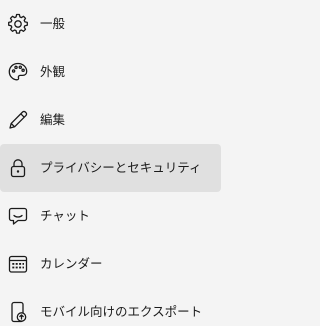 This screenshot has height=326, width=320. What do you see at coordinates (18, 216) in the screenshot?
I see `chat-icon` at bounding box center [18, 216].